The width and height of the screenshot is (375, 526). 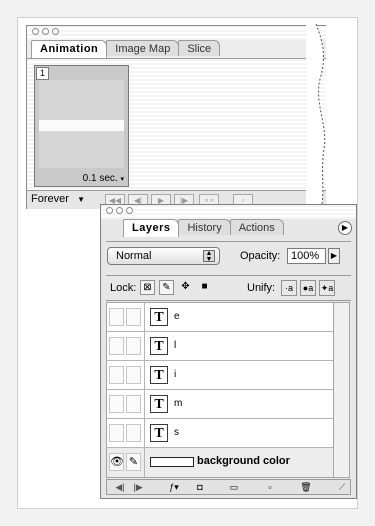 I want to click on layer-row: T s, so click(x=220, y=433).